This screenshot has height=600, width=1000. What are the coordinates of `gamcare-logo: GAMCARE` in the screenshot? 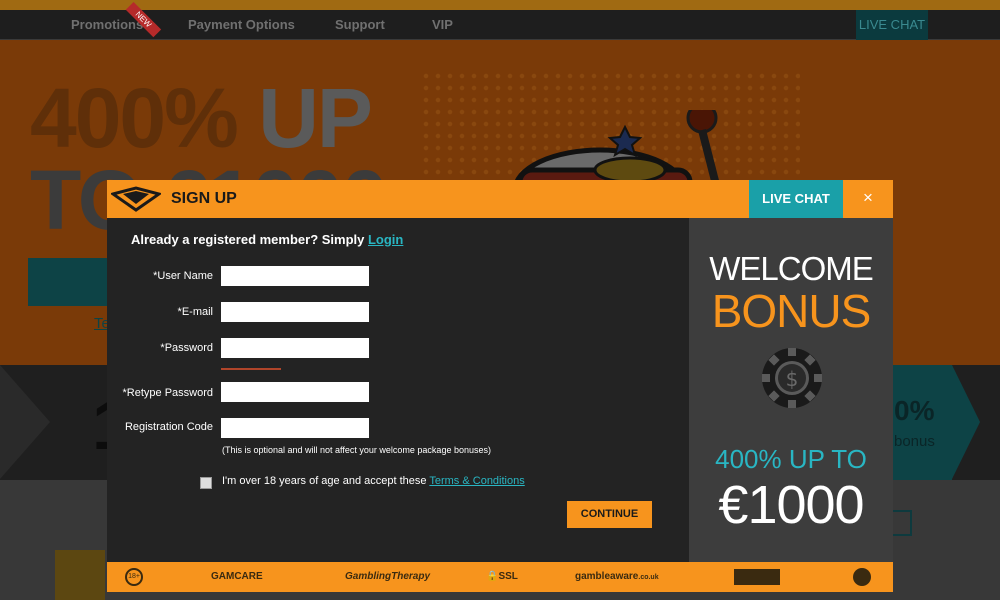 It's located at (237, 576).